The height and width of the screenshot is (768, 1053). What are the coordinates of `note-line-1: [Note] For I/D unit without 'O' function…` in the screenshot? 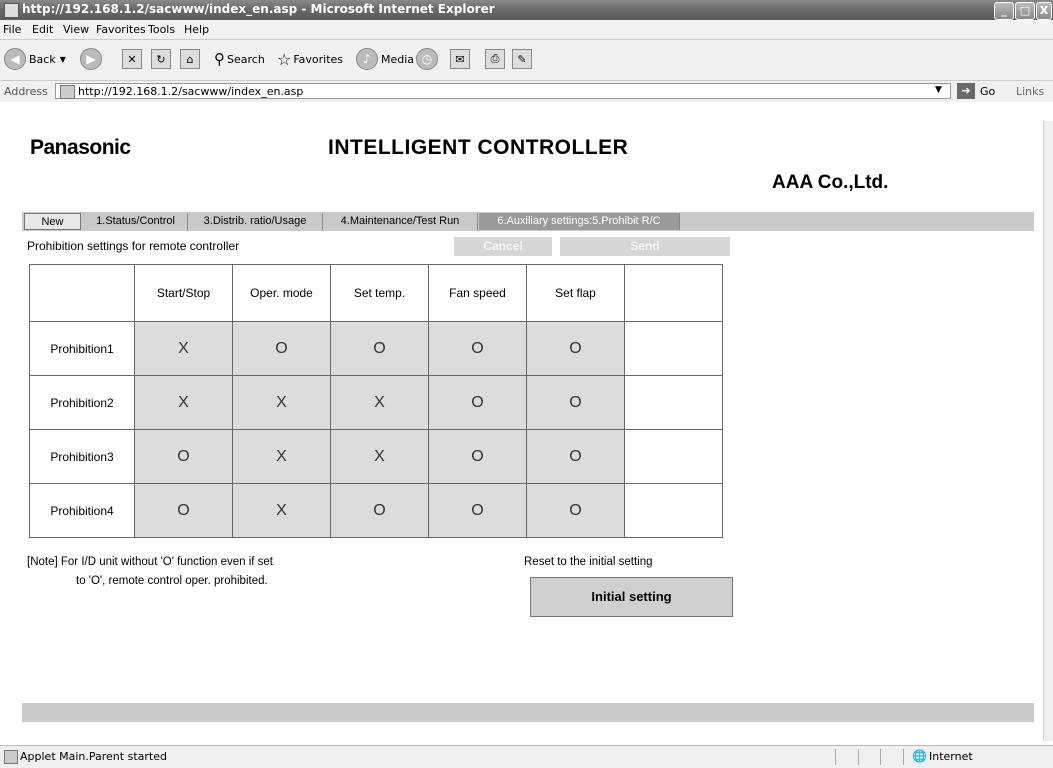 It's located at (150, 562).